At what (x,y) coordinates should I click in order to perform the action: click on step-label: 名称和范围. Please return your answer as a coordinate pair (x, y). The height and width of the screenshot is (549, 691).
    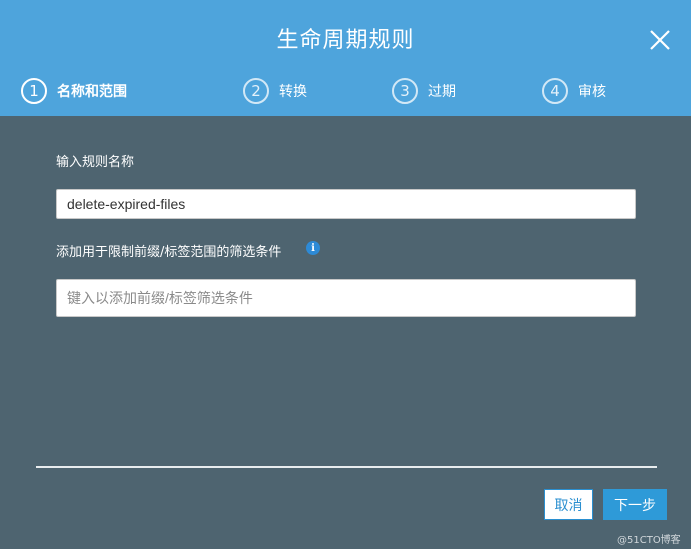
    Looking at the image, I should click on (92, 92).